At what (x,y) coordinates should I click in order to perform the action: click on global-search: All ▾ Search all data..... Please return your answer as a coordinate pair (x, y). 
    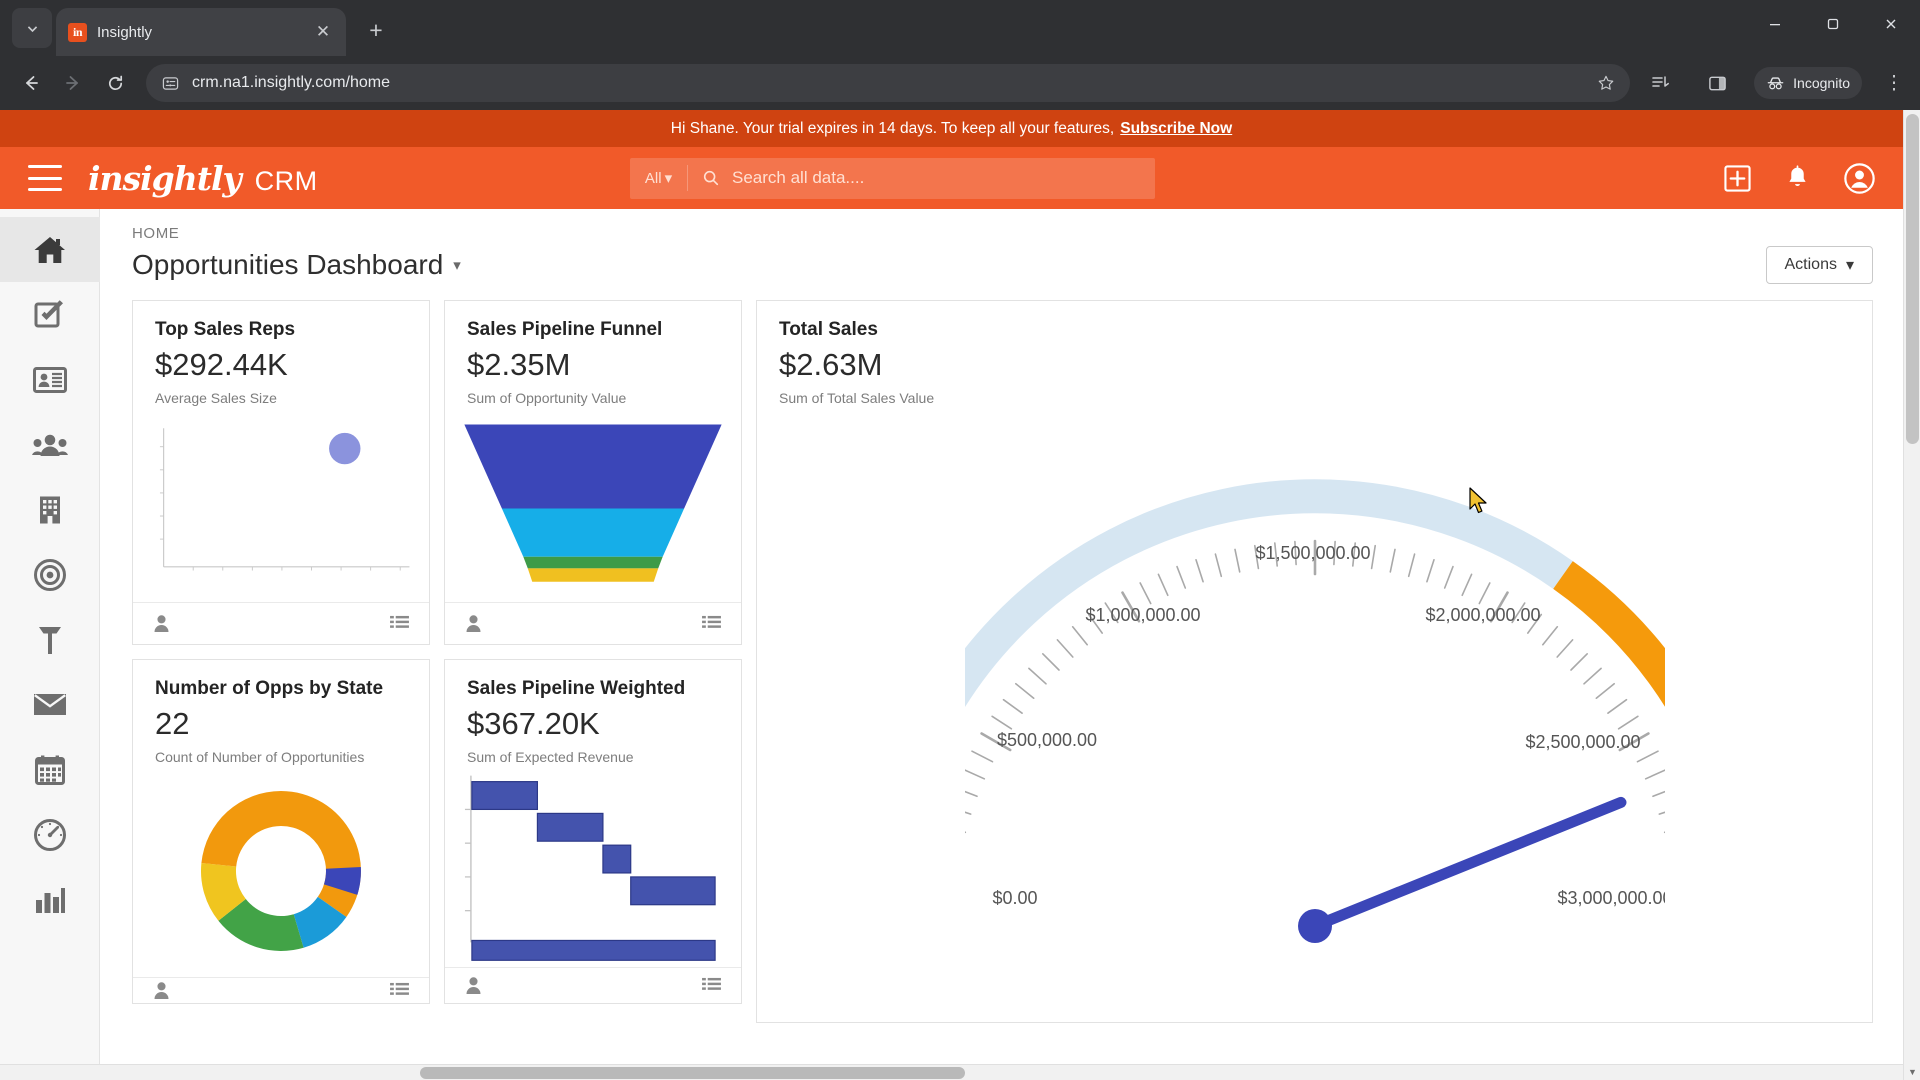
    Looking at the image, I should click on (892, 178).